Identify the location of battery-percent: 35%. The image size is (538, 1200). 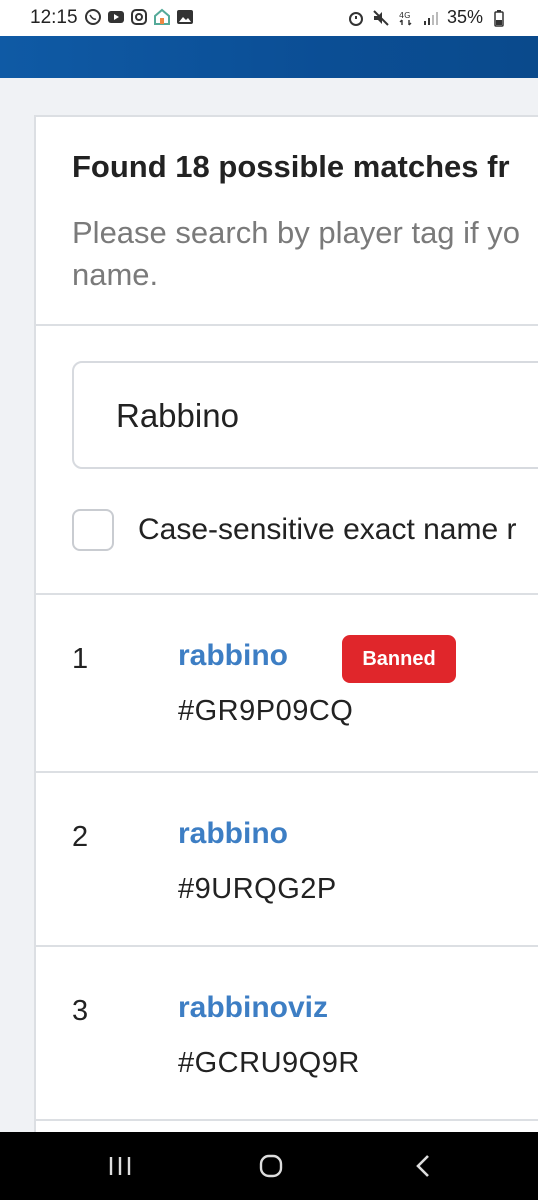
(464, 17).